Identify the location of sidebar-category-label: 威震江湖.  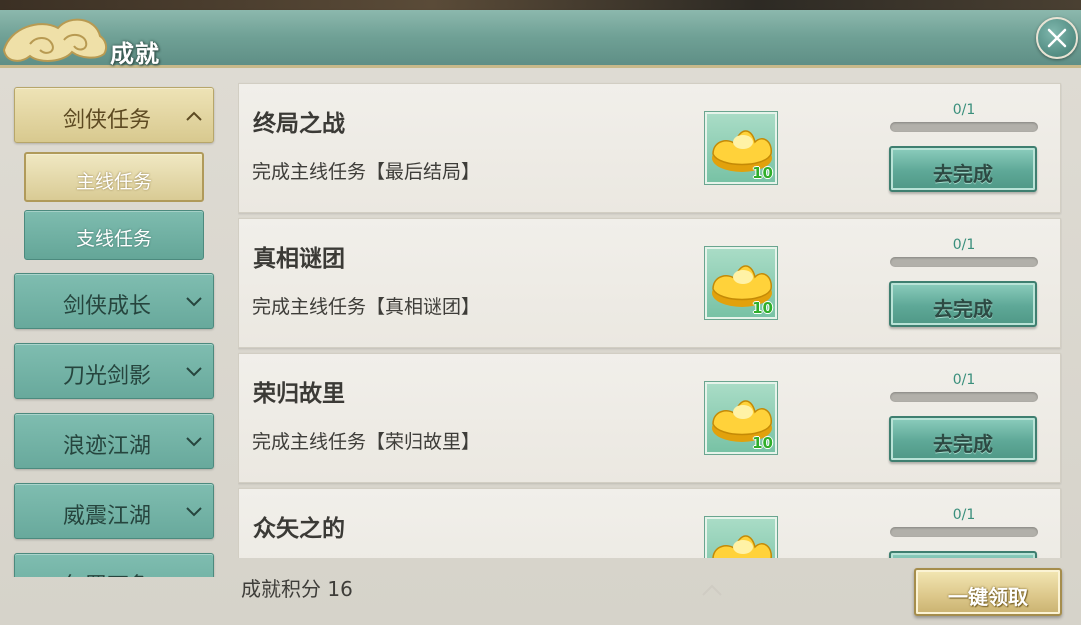
(107, 516).